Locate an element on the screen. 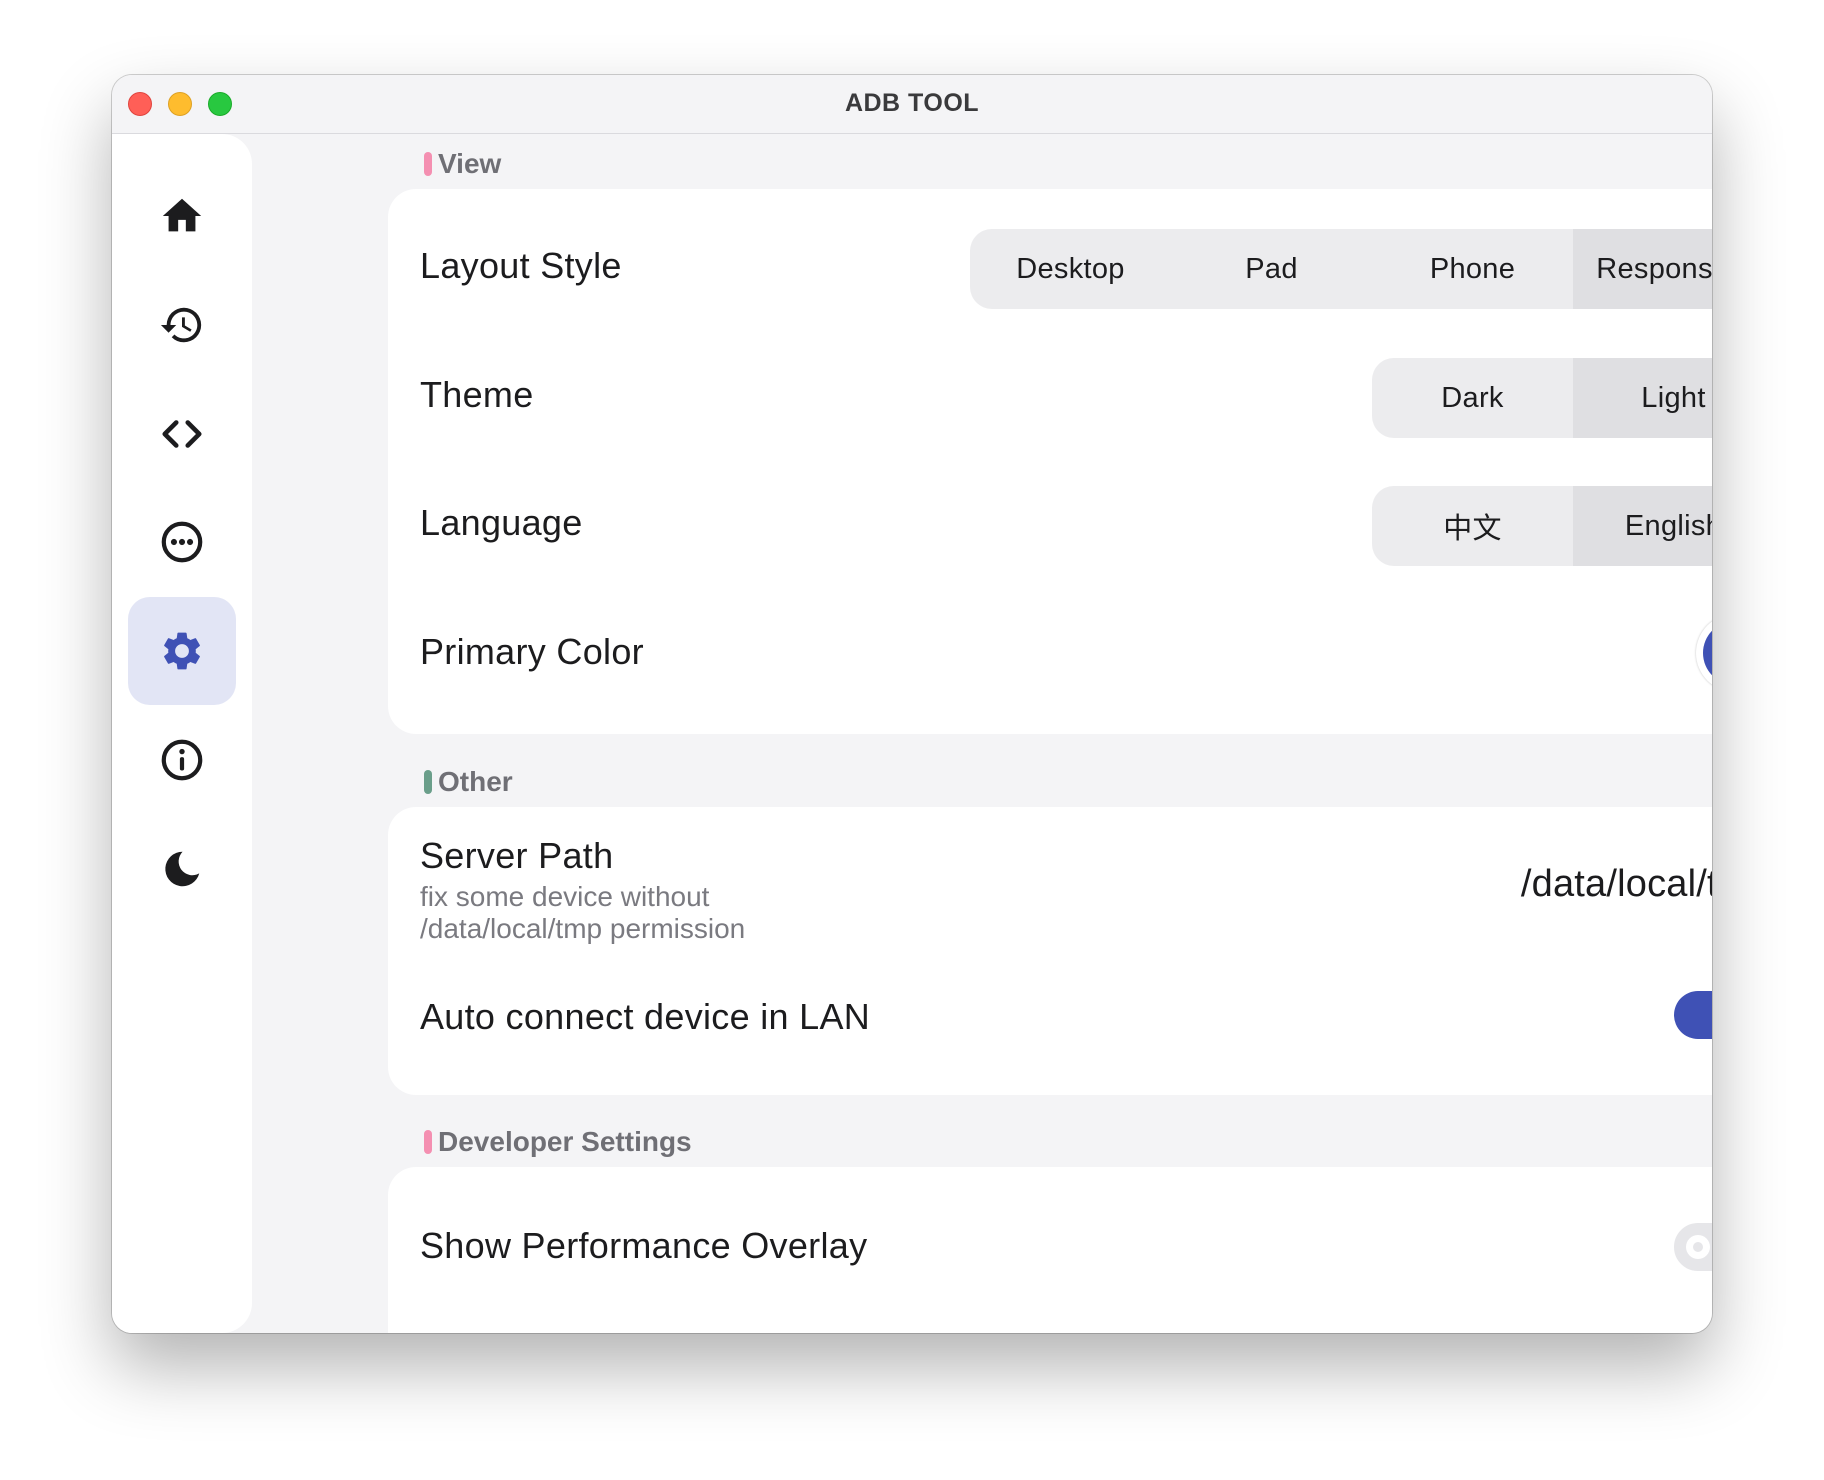 The image size is (1824, 1480). theme-option-light: Light is located at coordinates (1642, 398).